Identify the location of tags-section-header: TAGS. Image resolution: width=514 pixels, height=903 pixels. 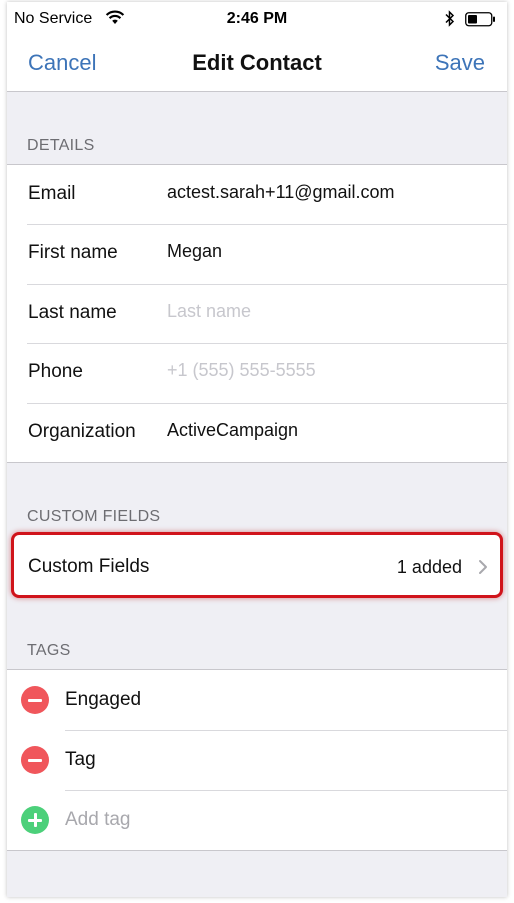
(49, 650).